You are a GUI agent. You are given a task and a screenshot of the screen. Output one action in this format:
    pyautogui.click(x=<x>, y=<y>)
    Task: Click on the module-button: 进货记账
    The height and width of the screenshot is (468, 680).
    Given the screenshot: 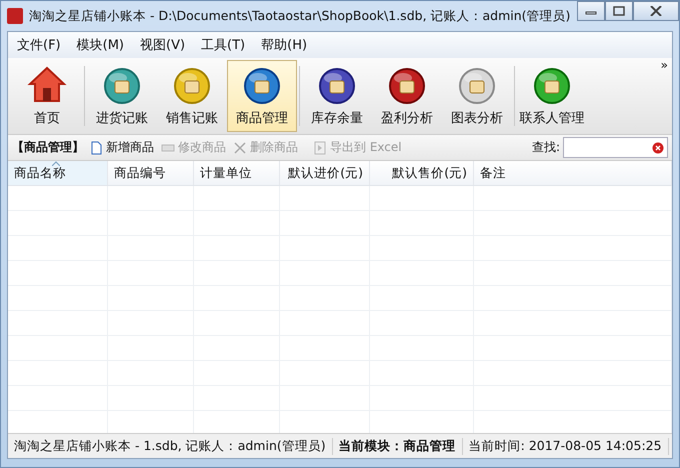 What is the action you would take?
    pyautogui.click(x=122, y=96)
    